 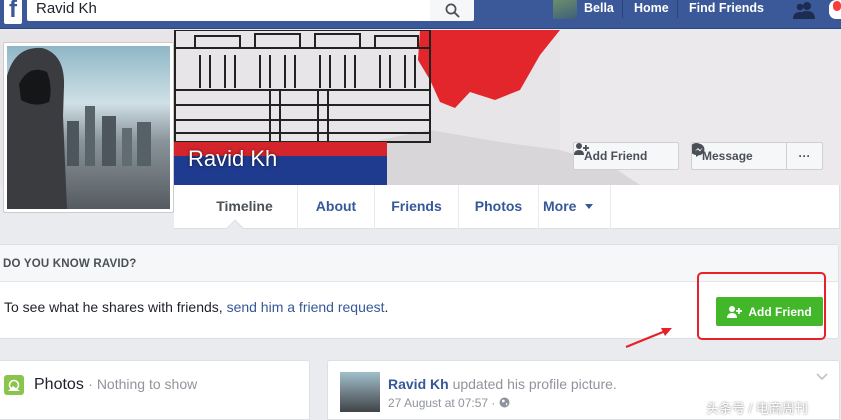 I want to click on cover-add-friend-button: Add Friend, so click(x=626, y=156).